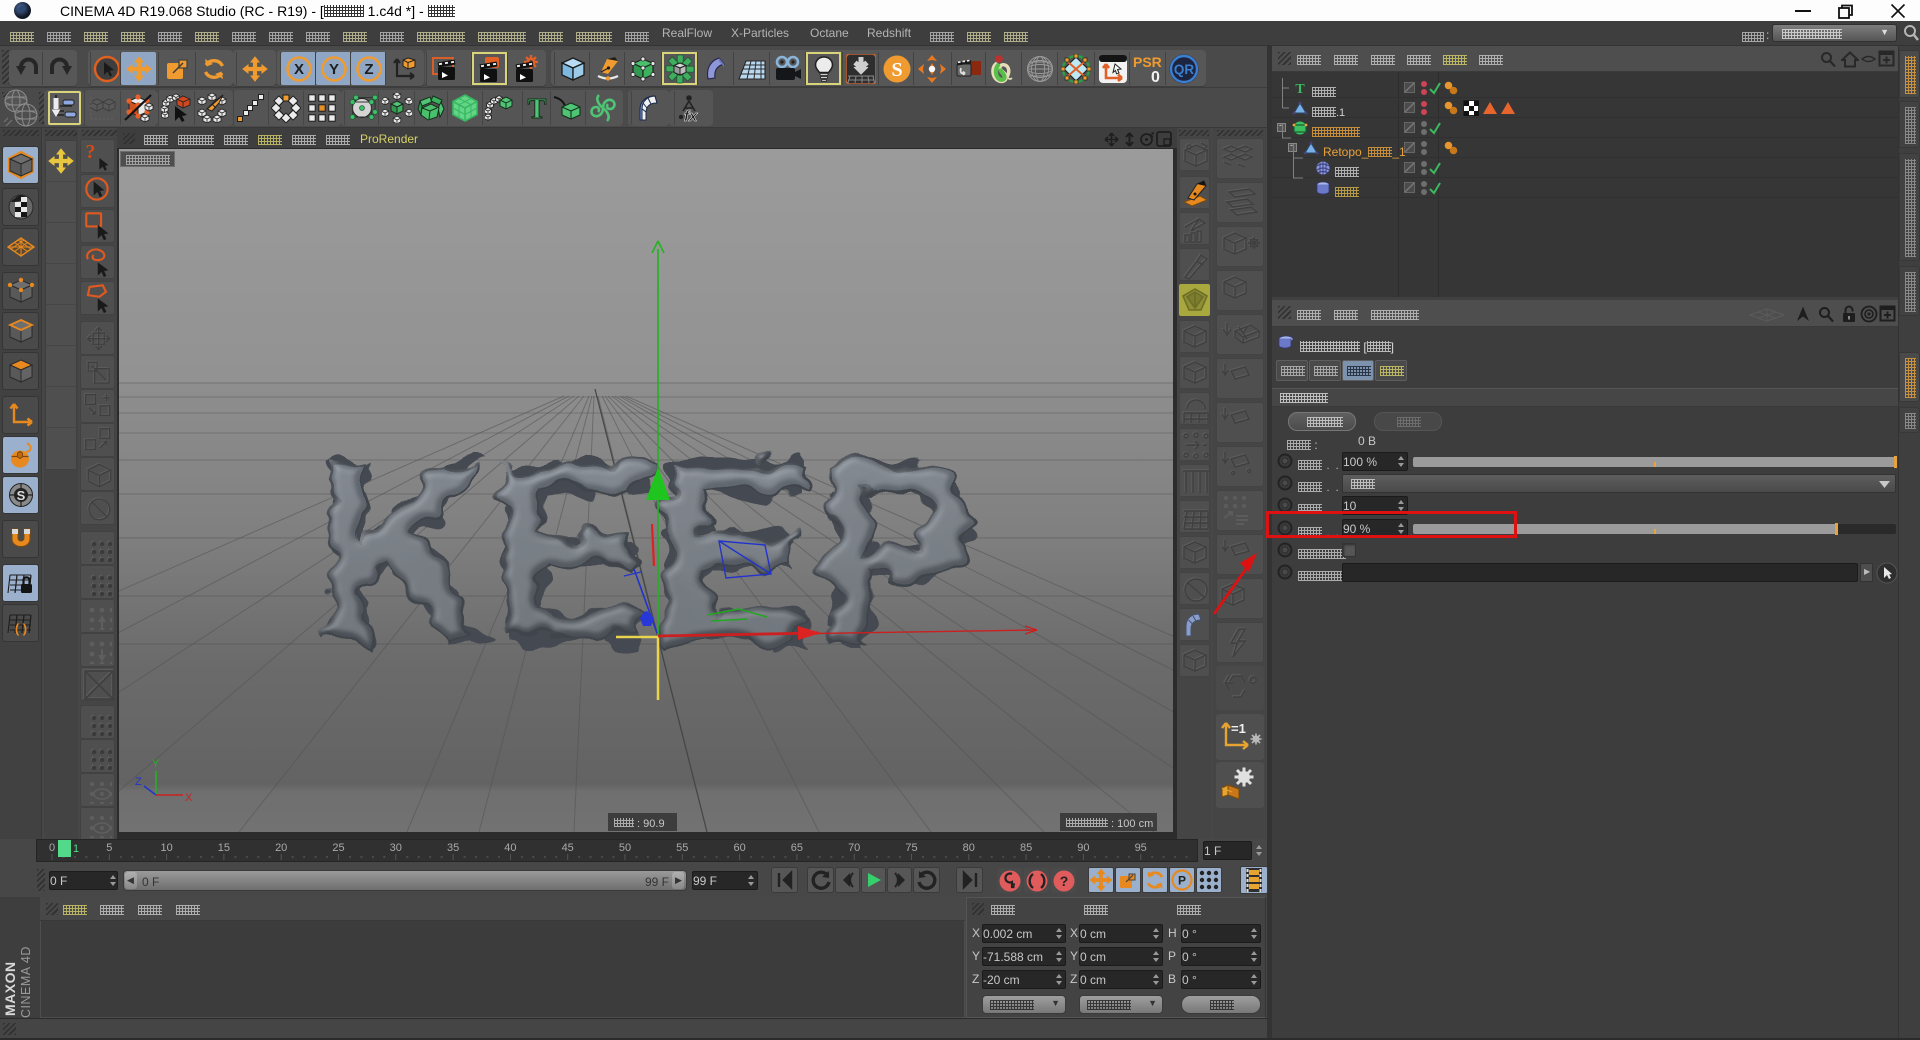 The width and height of the screenshot is (1920, 1040). Describe the element at coordinates (854, 848) in the screenshot. I see `svg-text: 70` at that location.